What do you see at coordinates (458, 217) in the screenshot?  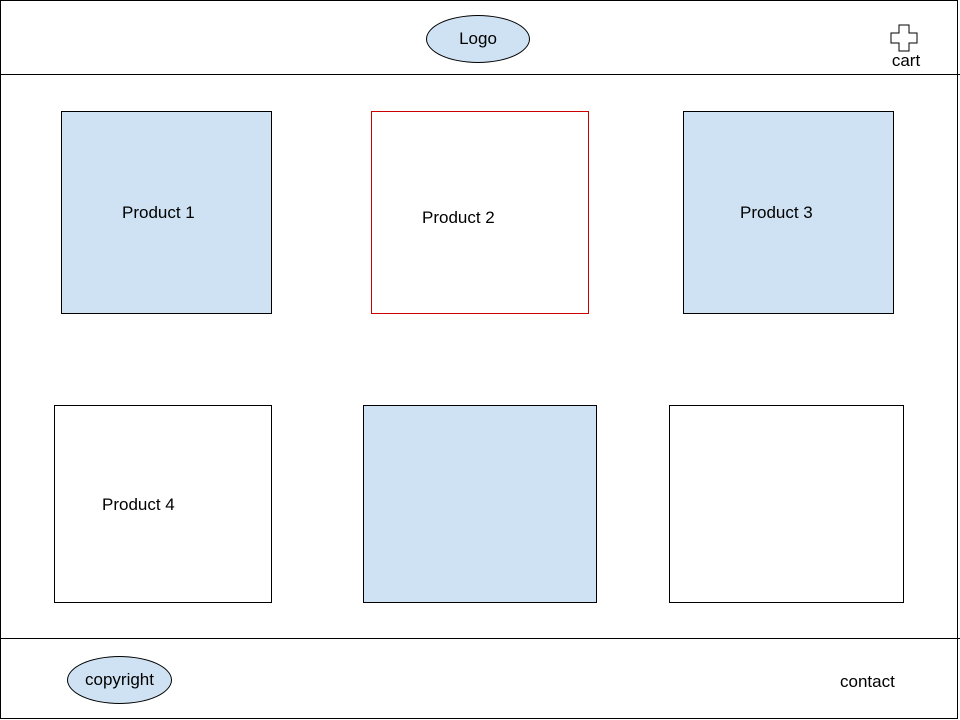 I see `product-card-label: Product 2` at bounding box center [458, 217].